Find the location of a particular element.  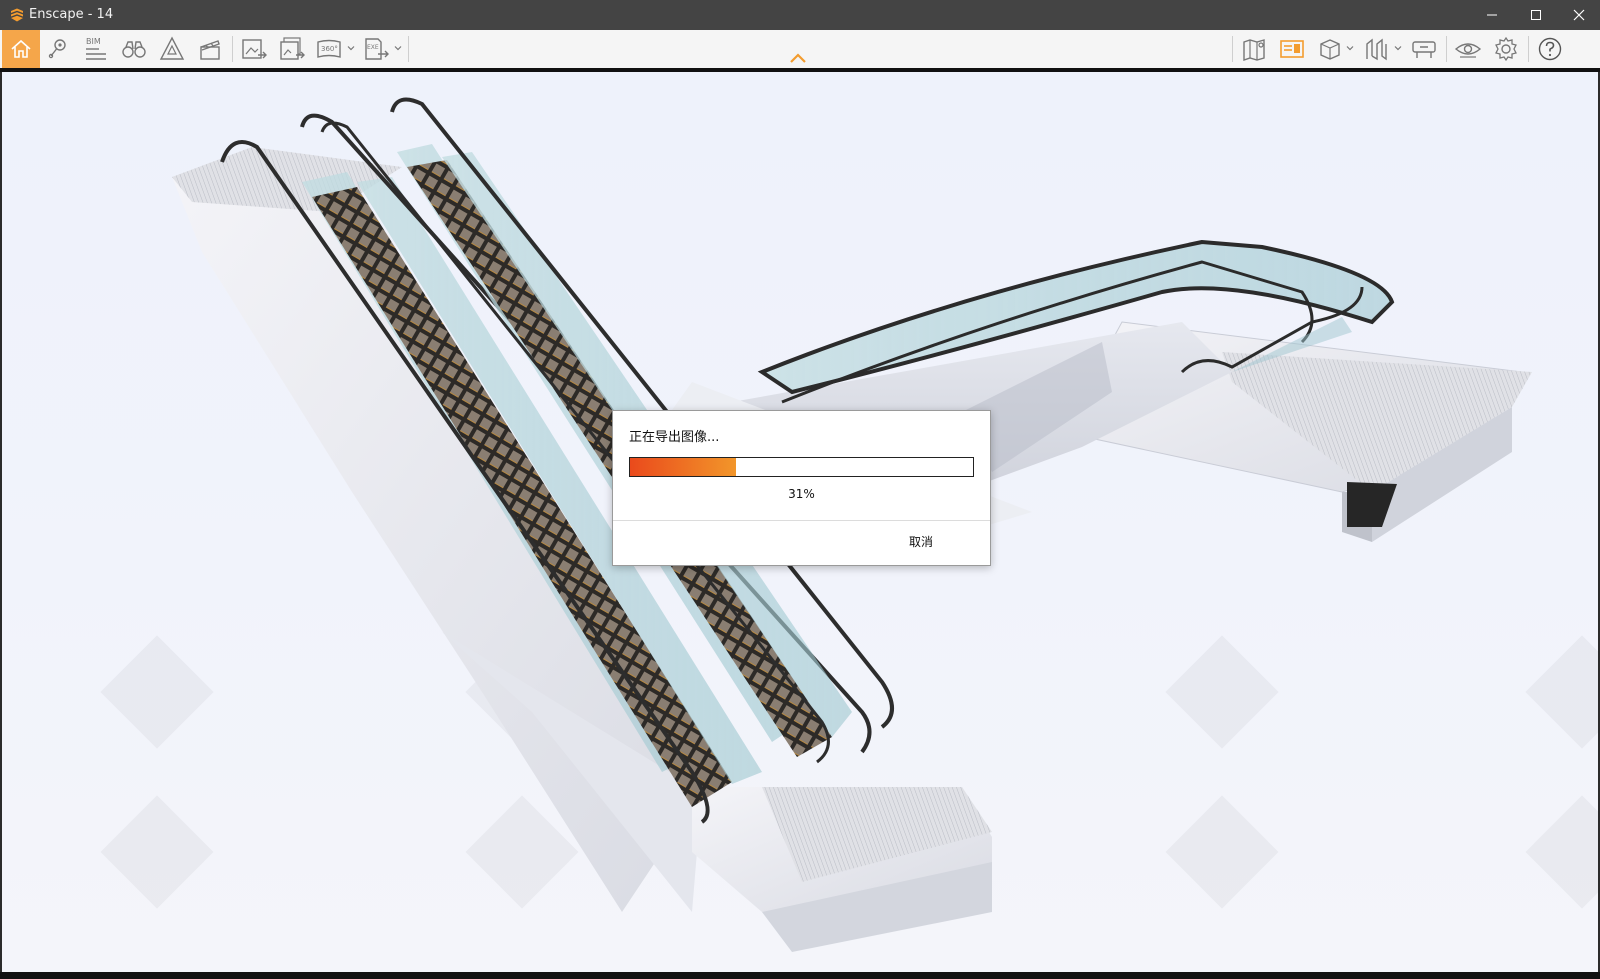

title-bar: Enscape - 14 is located at coordinates (800, 15).